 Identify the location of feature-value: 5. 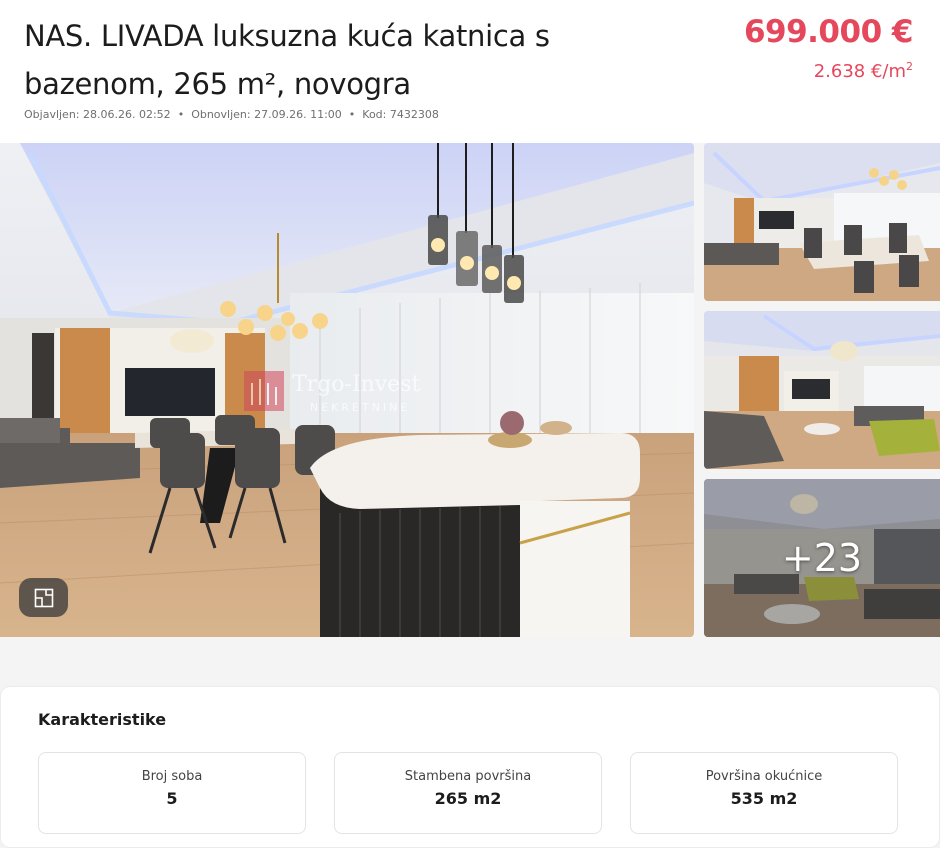
(172, 798).